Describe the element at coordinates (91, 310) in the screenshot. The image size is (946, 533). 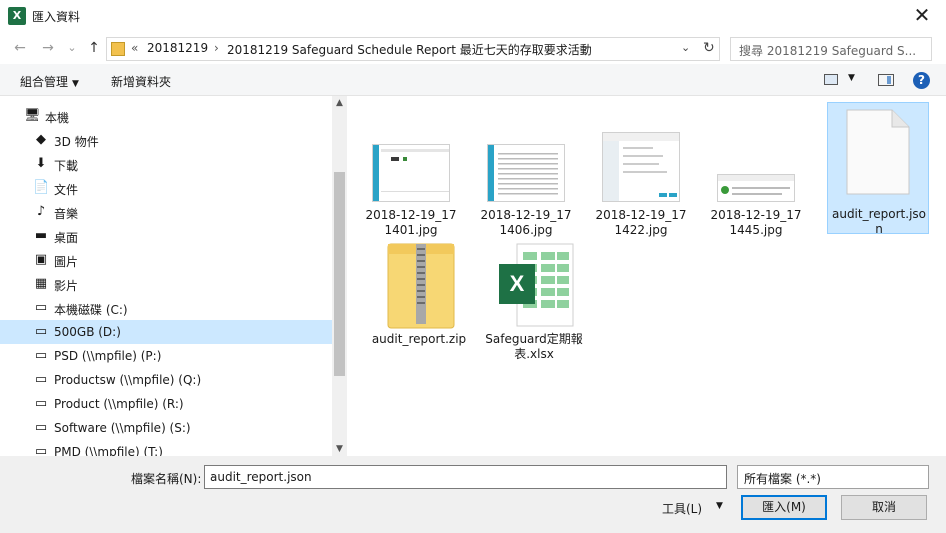
I see `sidebar-item-label: 本機磁碟 (C:)` at that location.